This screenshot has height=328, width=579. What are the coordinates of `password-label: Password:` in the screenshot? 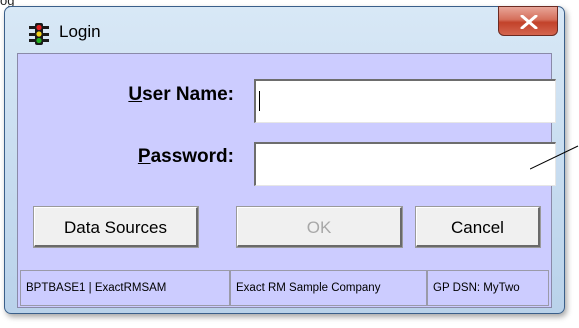 It's located at (185, 156).